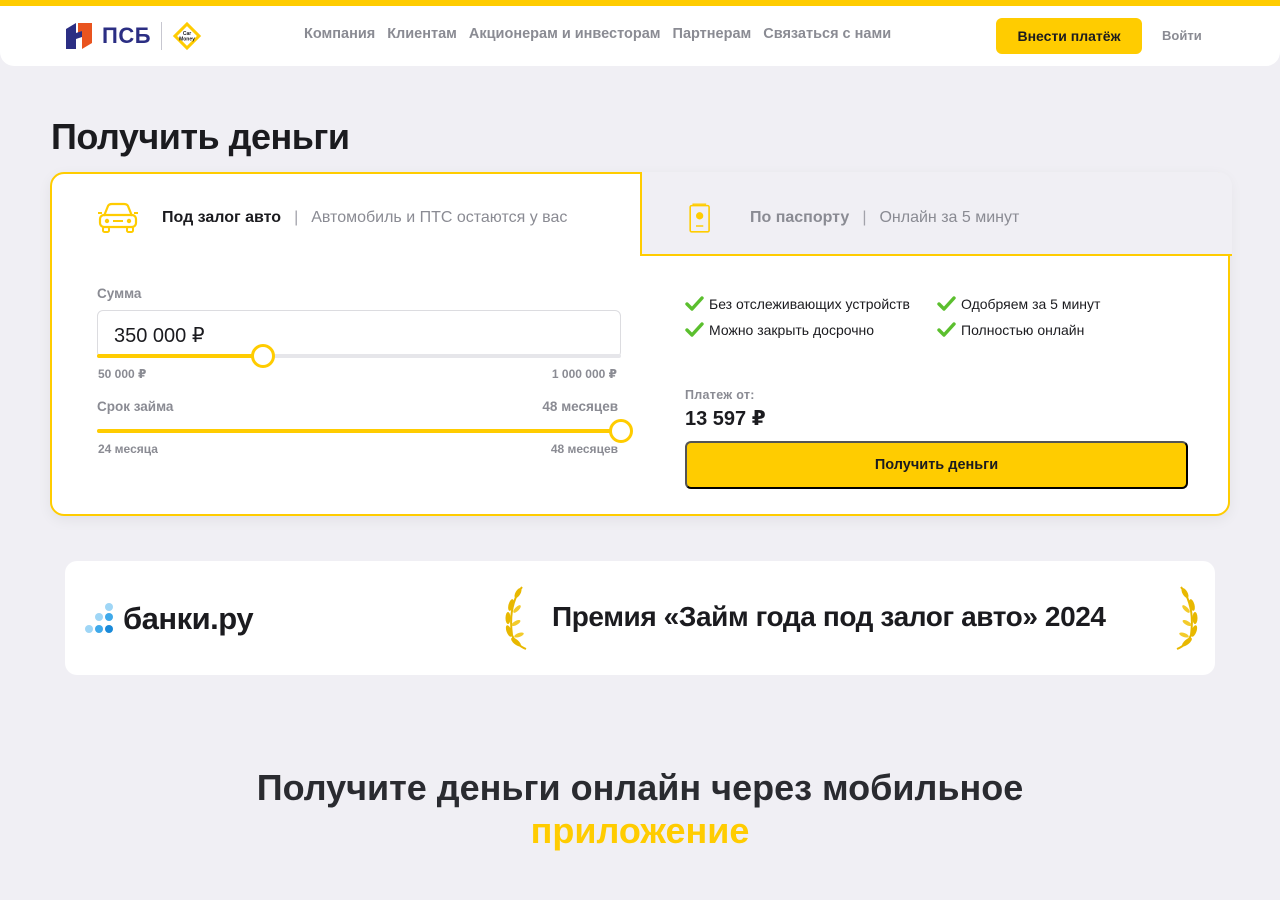 The width and height of the screenshot is (1280, 900). Describe the element at coordinates (936, 465) in the screenshot. I see `get-money-button: Получить деньги` at that location.